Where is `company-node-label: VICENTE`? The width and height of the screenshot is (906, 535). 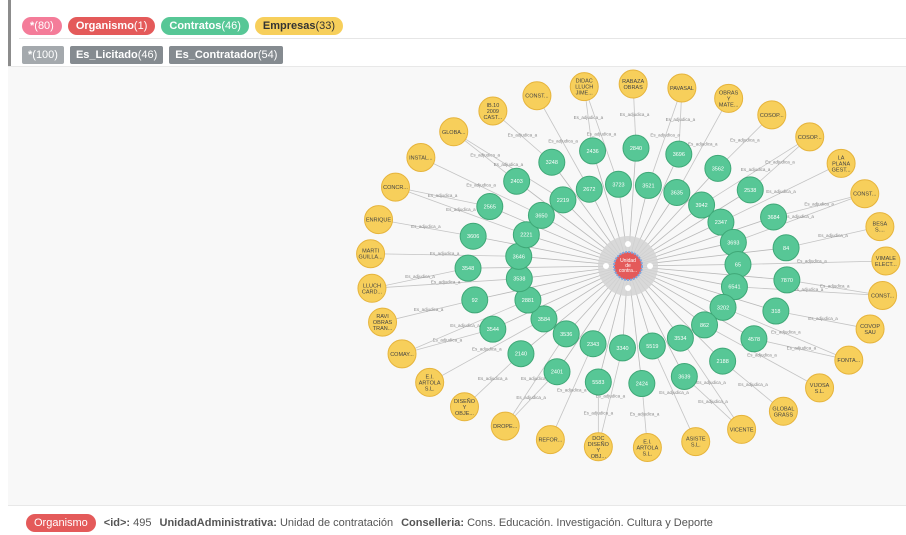
company-node-label: VICENTE is located at coordinates (742, 430).